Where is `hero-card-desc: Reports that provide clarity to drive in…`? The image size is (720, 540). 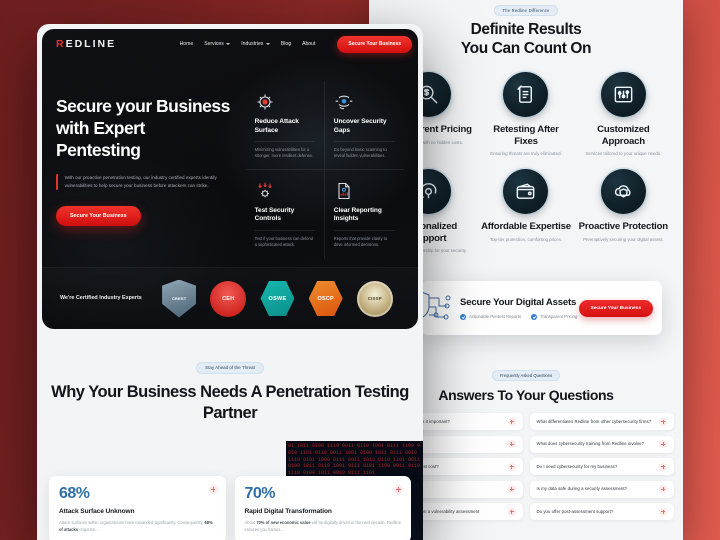 hero-card-desc: Reports that provide clarity to drive in… is located at coordinates (360, 241).